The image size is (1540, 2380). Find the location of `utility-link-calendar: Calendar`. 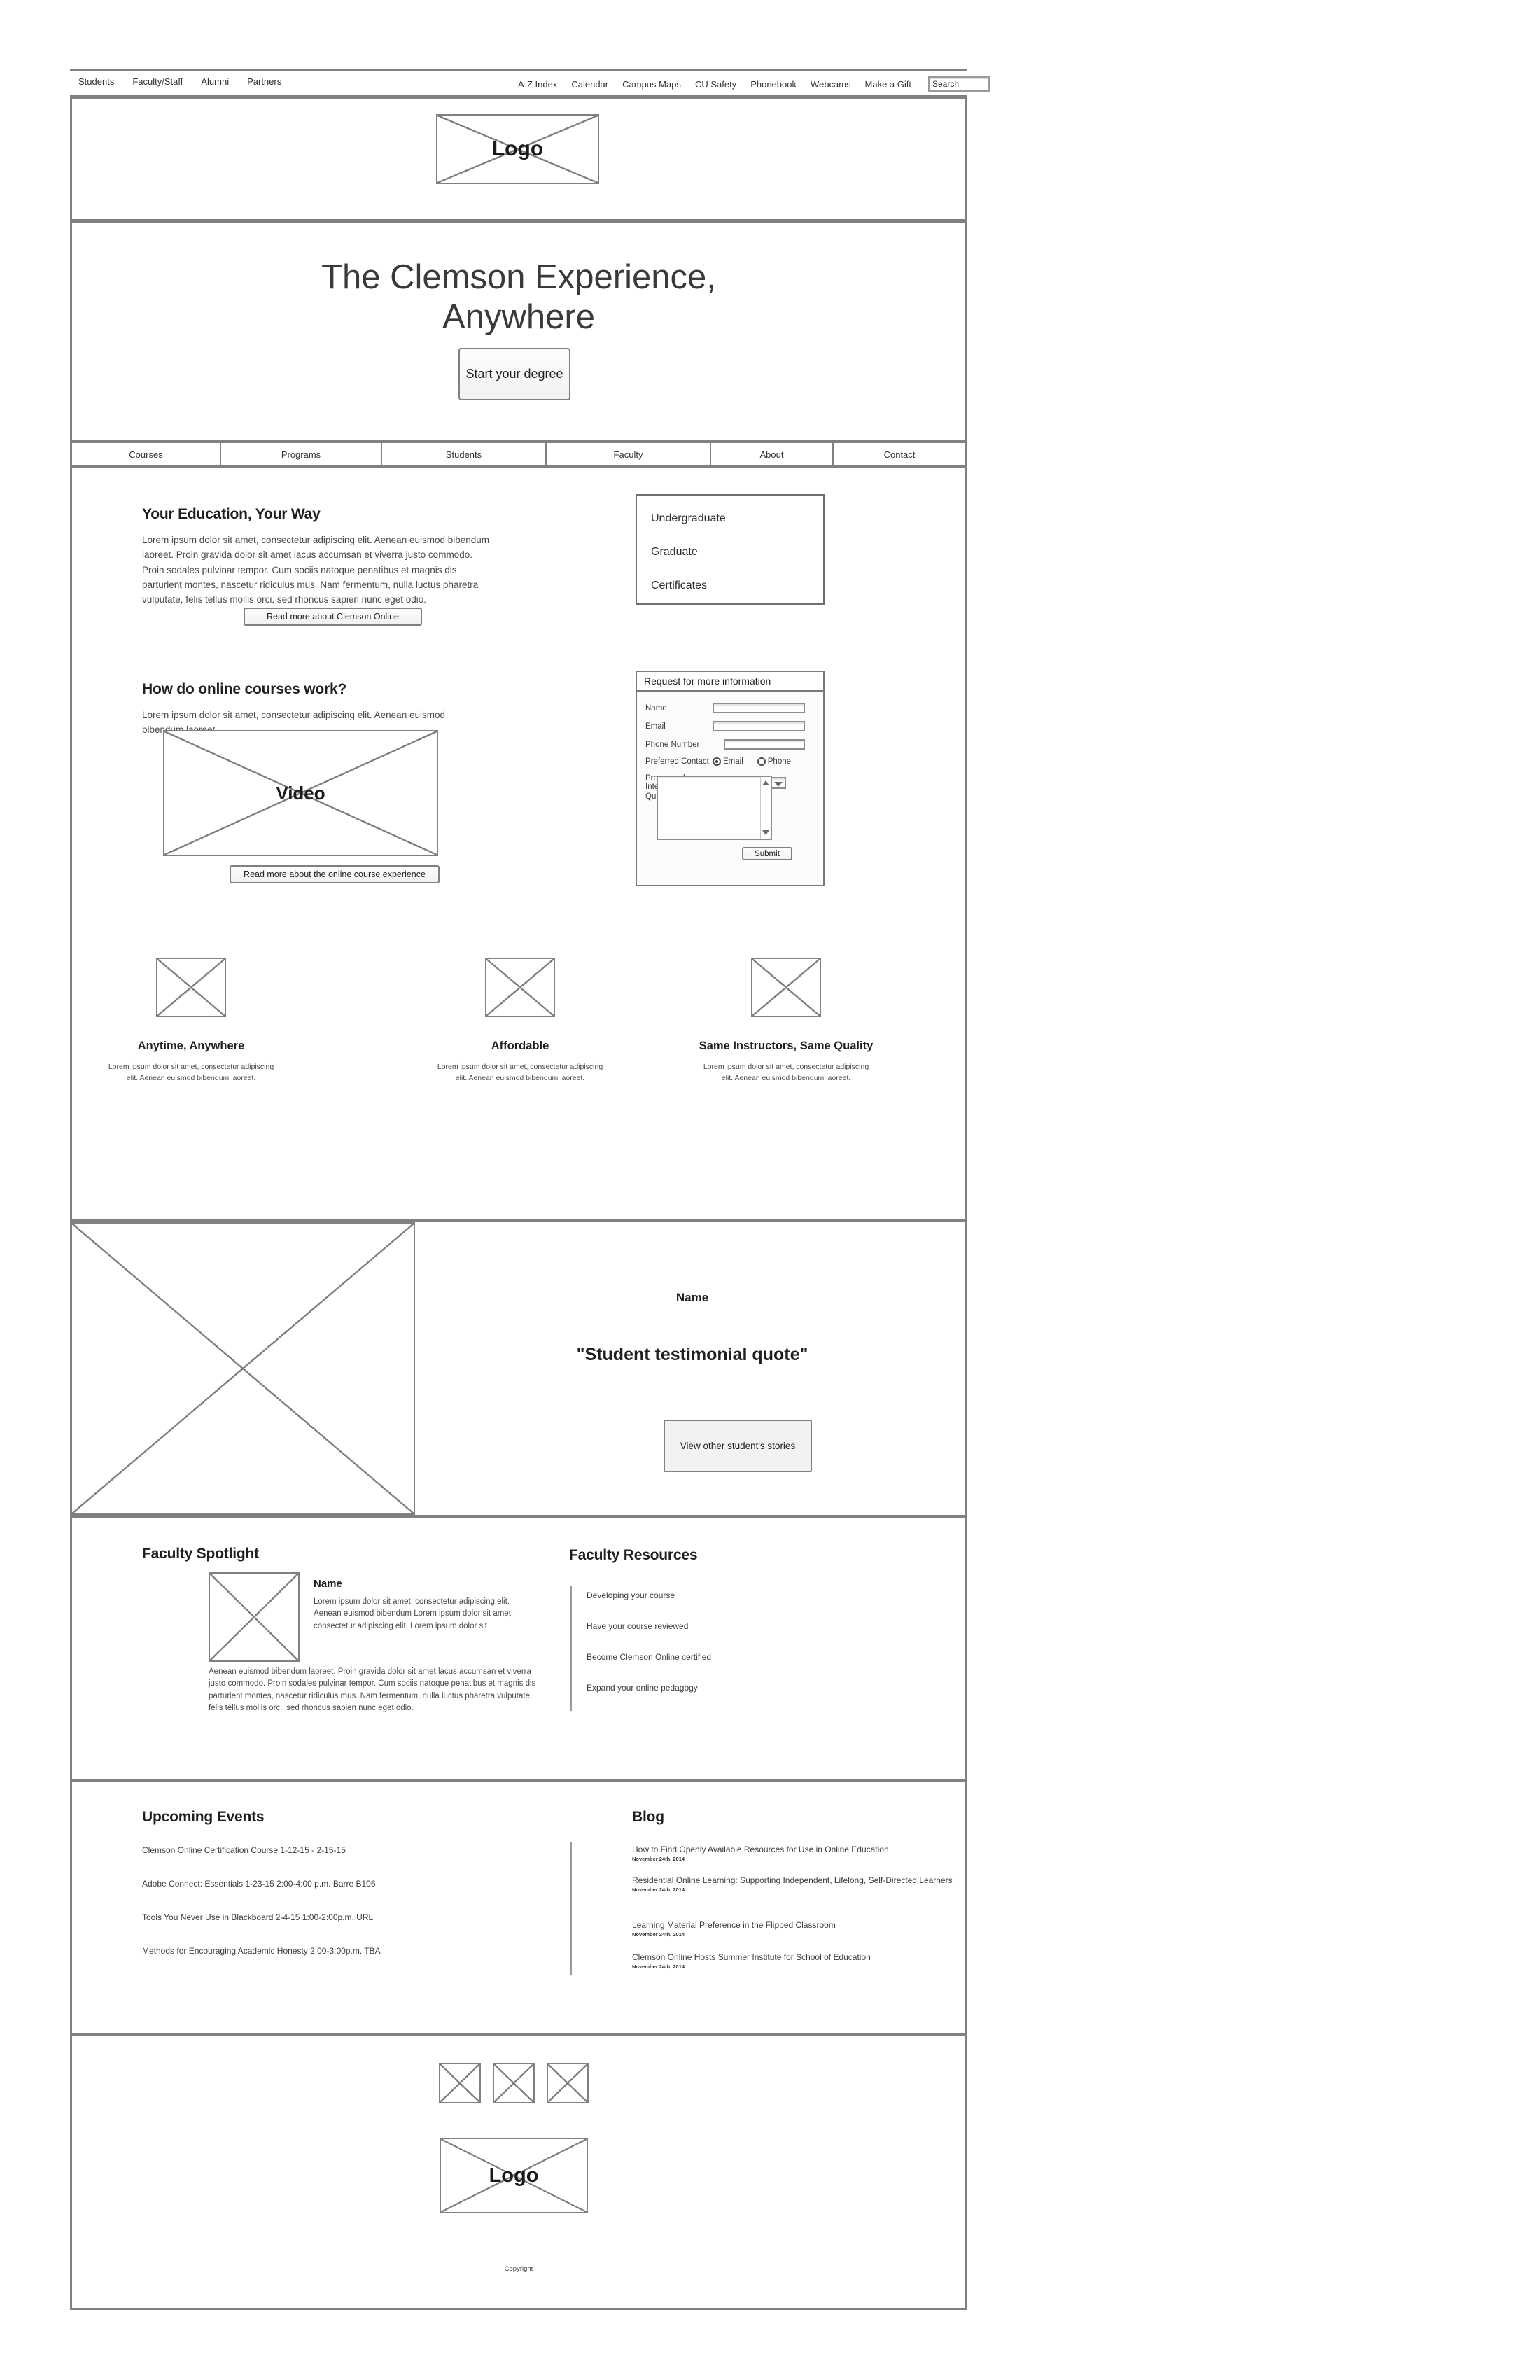

utility-link-calendar: Calendar is located at coordinates (589, 84).